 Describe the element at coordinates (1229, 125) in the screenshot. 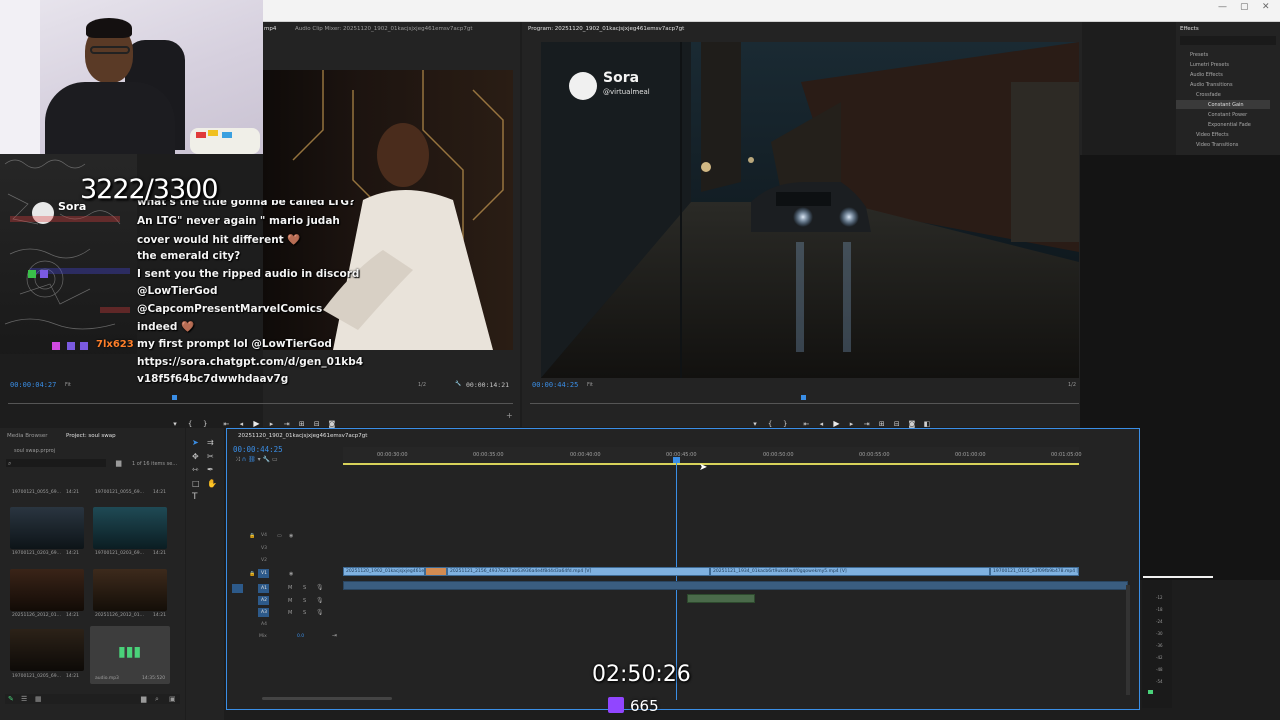

I see `effects-exponential-fade: Exponential Fade` at that location.